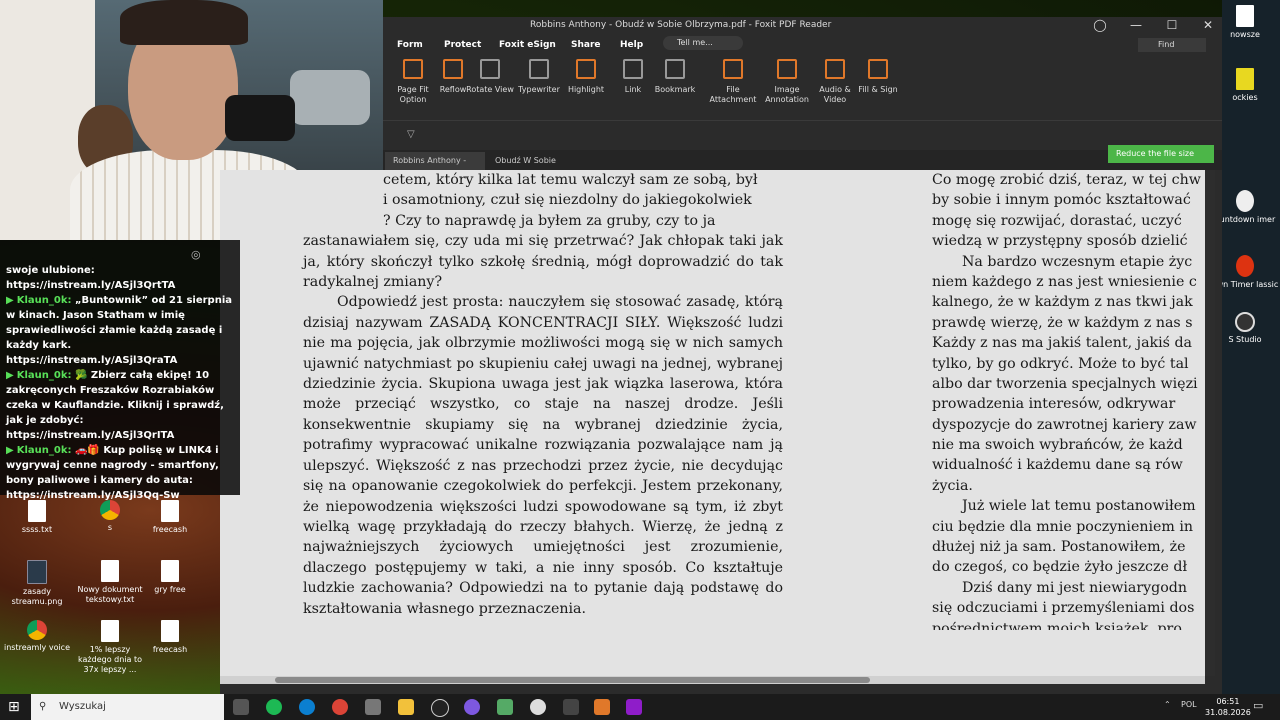  Describe the element at coordinates (527, 45) in the screenshot. I see `menu-foxit-esign: Foxit eSign` at that location.